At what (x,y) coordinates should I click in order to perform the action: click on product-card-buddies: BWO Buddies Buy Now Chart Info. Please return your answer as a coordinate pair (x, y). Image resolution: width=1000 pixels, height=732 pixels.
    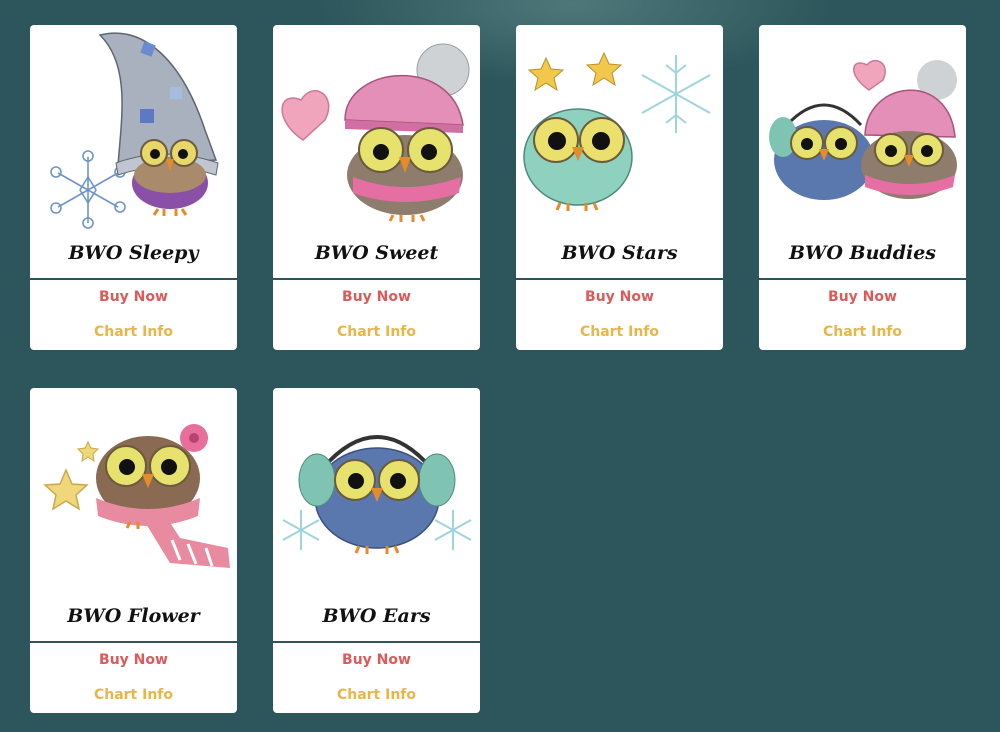
    Looking at the image, I should click on (862, 187).